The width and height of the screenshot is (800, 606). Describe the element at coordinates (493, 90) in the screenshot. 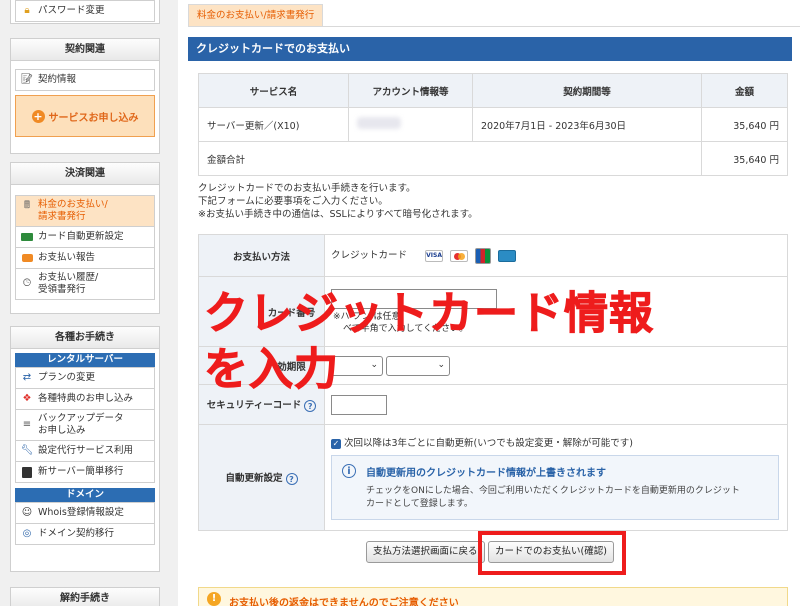

I see `table-header-row: サービス名 アカウント情報等 契約期間等 金額` at that location.